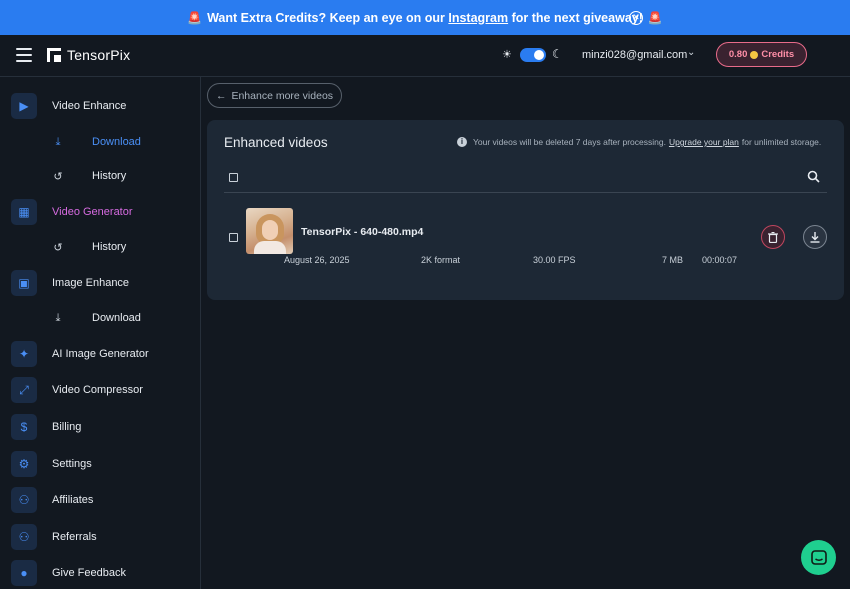 This screenshot has height=589, width=850. What do you see at coordinates (89, 573) in the screenshot?
I see `sidebar-item-label: Give Feedback` at bounding box center [89, 573].